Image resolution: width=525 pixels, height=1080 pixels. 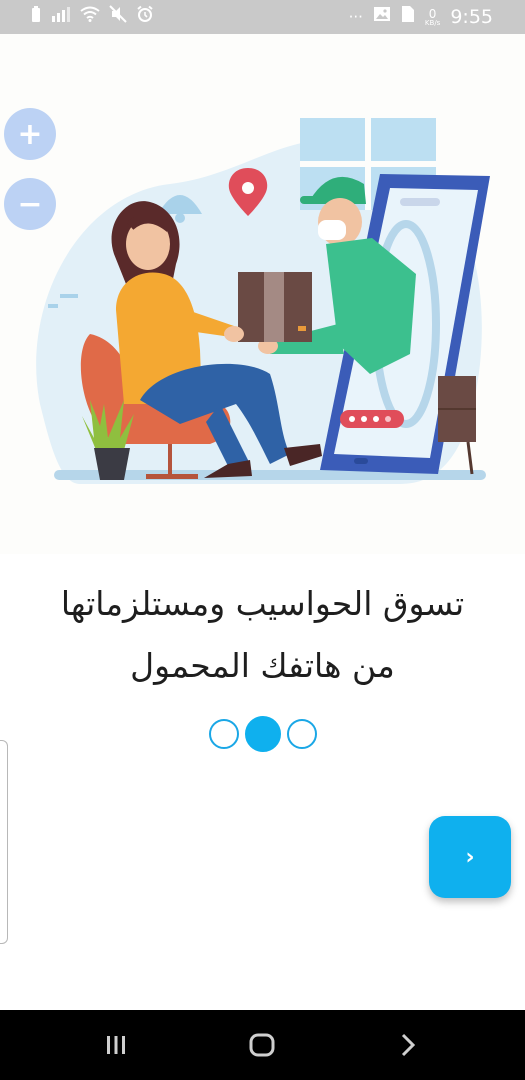 I want to click on status-bar: ··· 0 KB/s 9:55, so click(x=262, y=17).